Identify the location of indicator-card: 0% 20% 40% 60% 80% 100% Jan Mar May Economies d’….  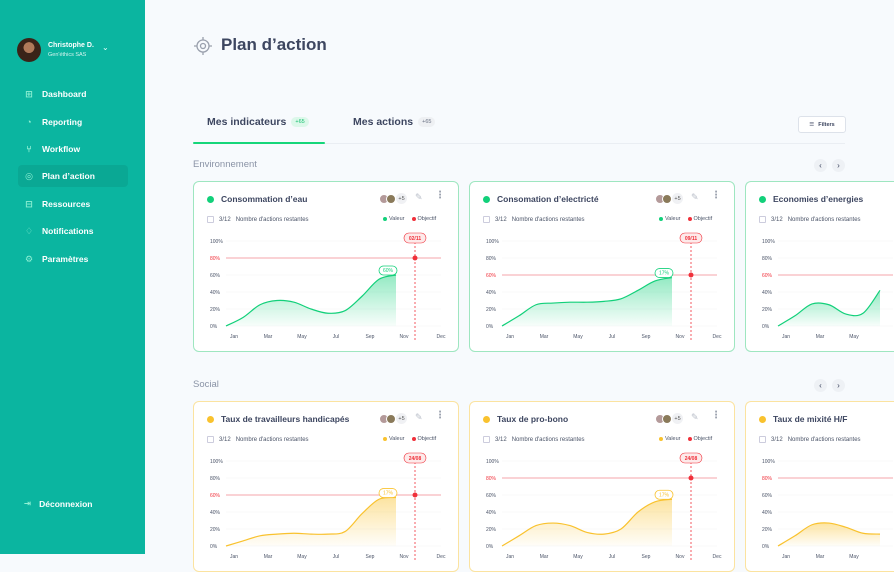
(819, 266).